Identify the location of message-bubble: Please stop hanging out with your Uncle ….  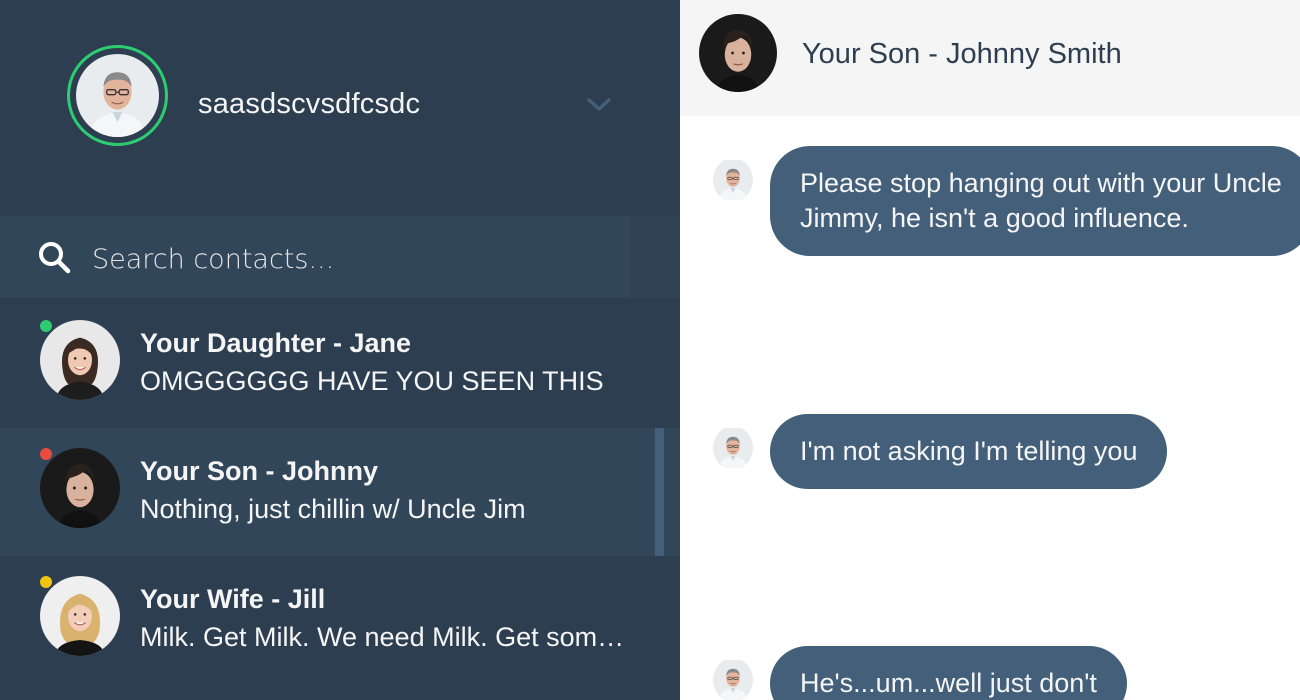
(1035, 201).